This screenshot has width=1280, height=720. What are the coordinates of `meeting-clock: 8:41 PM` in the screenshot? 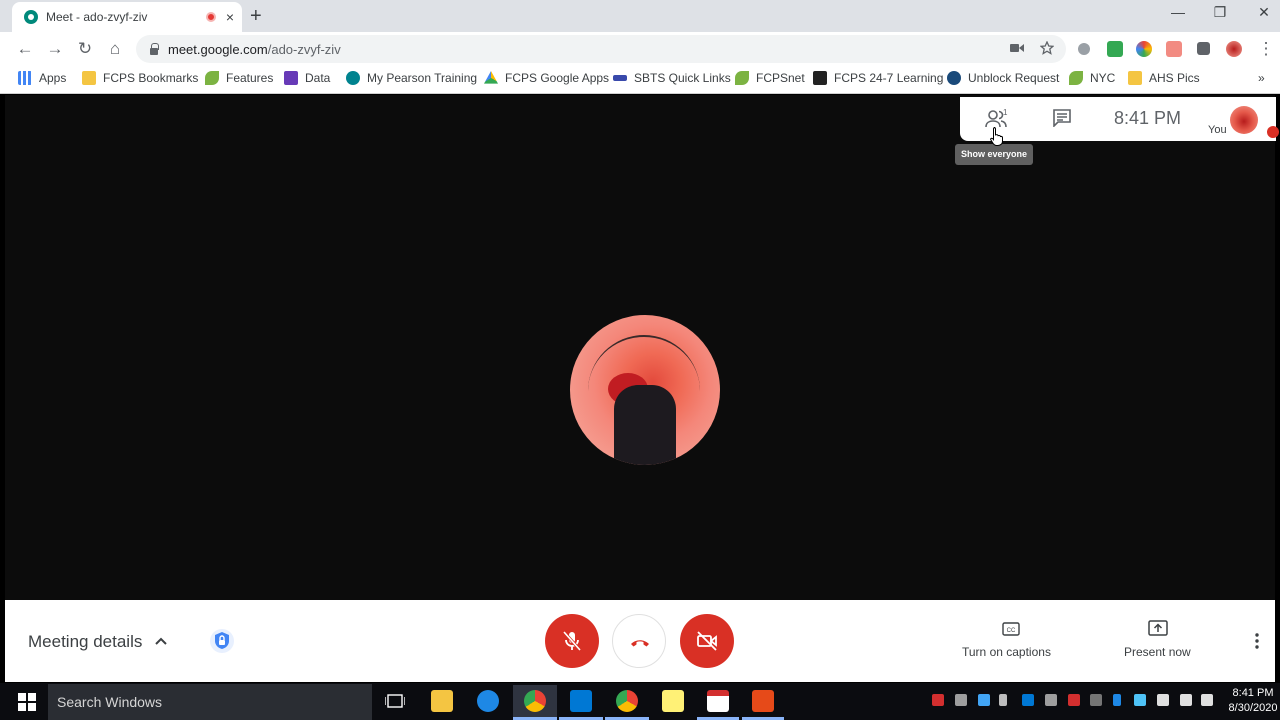 It's located at (1148, 118).